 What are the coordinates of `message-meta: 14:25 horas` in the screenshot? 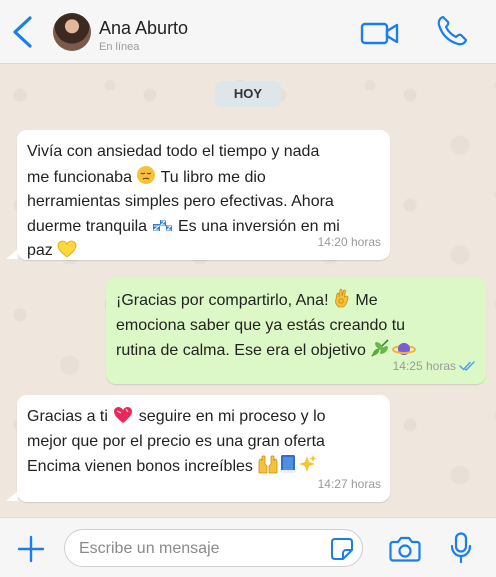 It's located at (435, 366).